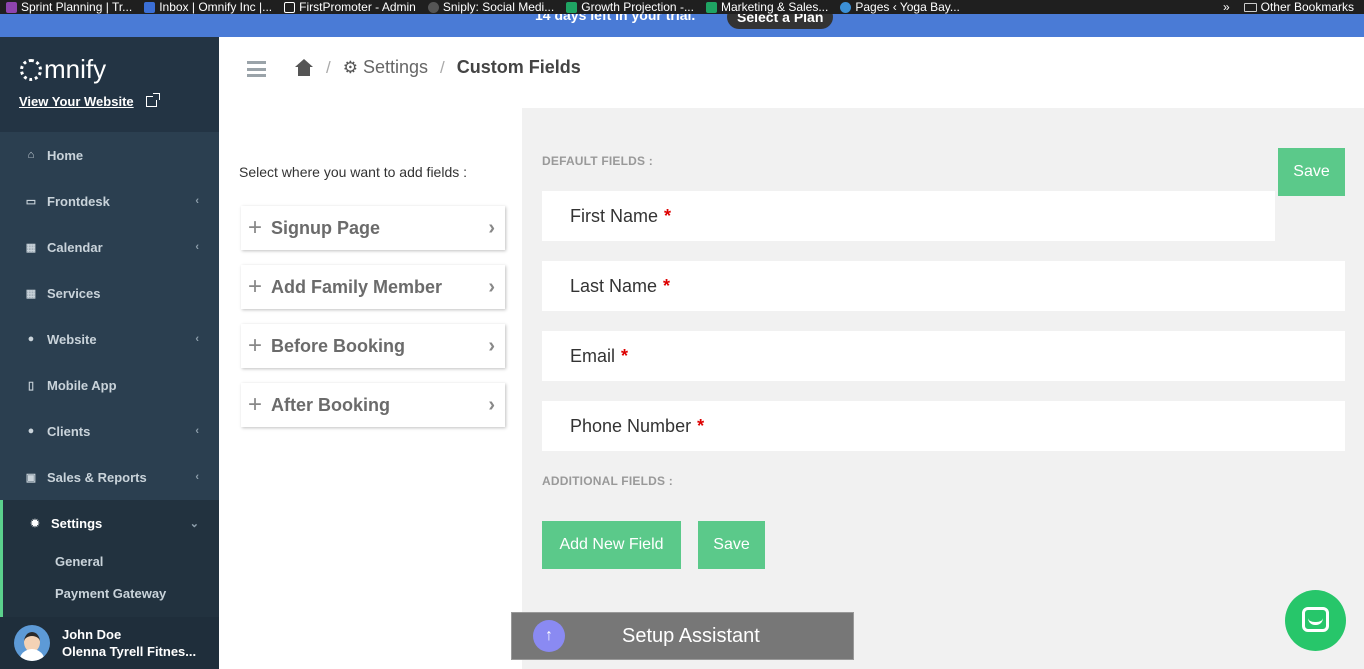  Describe the element at coordinates (72, 339) in the screenshot. I see `sidebar-item-label: Website` at that location.